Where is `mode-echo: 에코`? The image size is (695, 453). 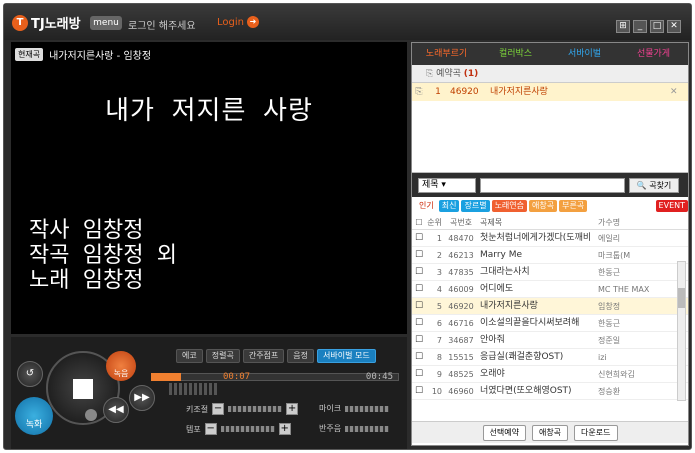 mode-echo: 에코 is located at coordinates (189, 356).